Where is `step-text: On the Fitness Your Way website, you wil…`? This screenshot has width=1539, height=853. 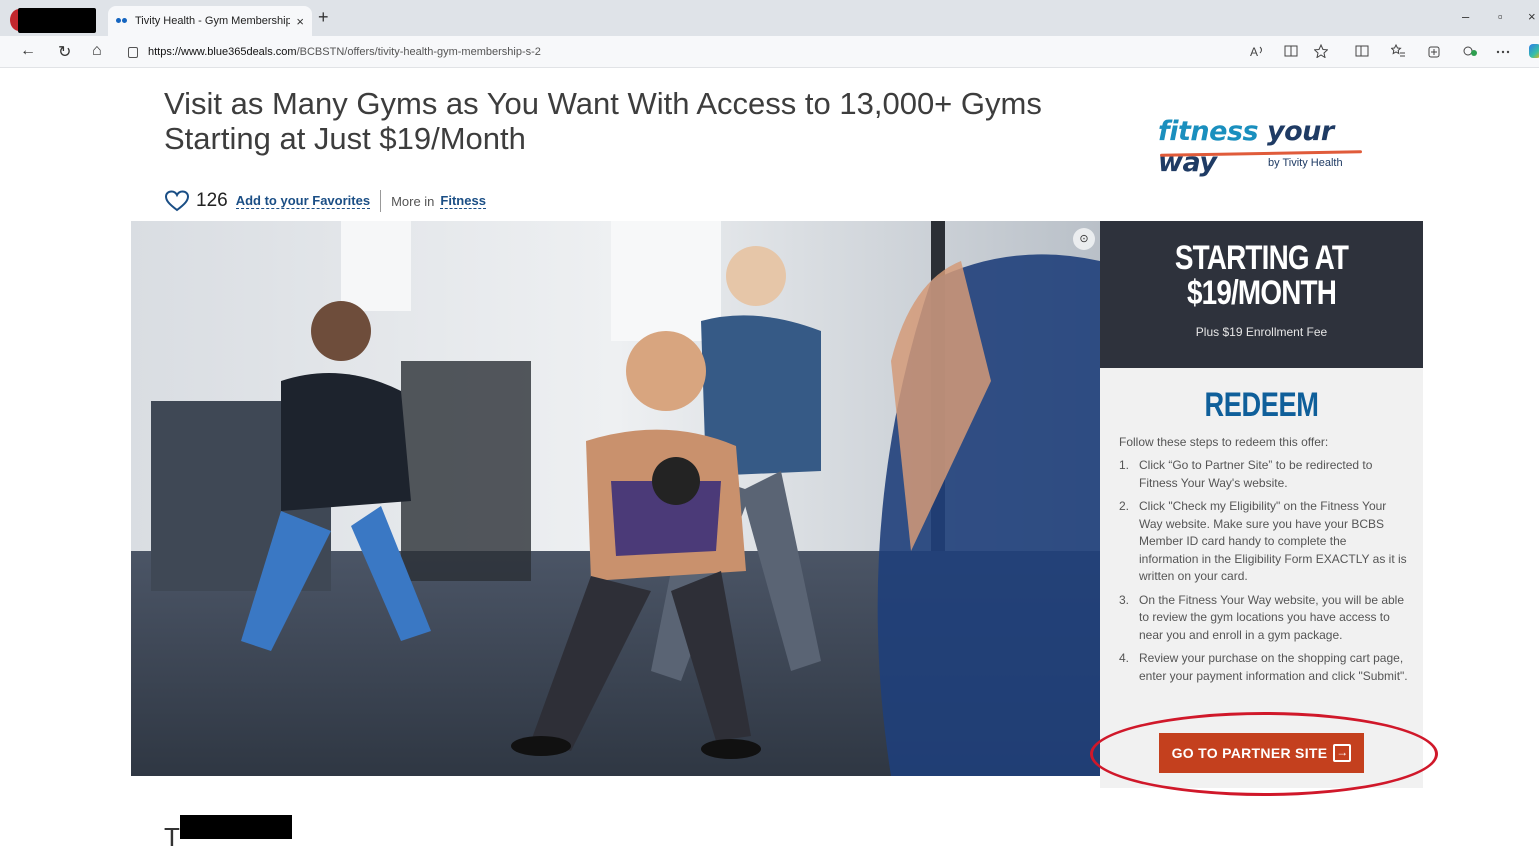 step-text: On the Fitness Your Way website, you wil… is located at coordinates (1272, 617).